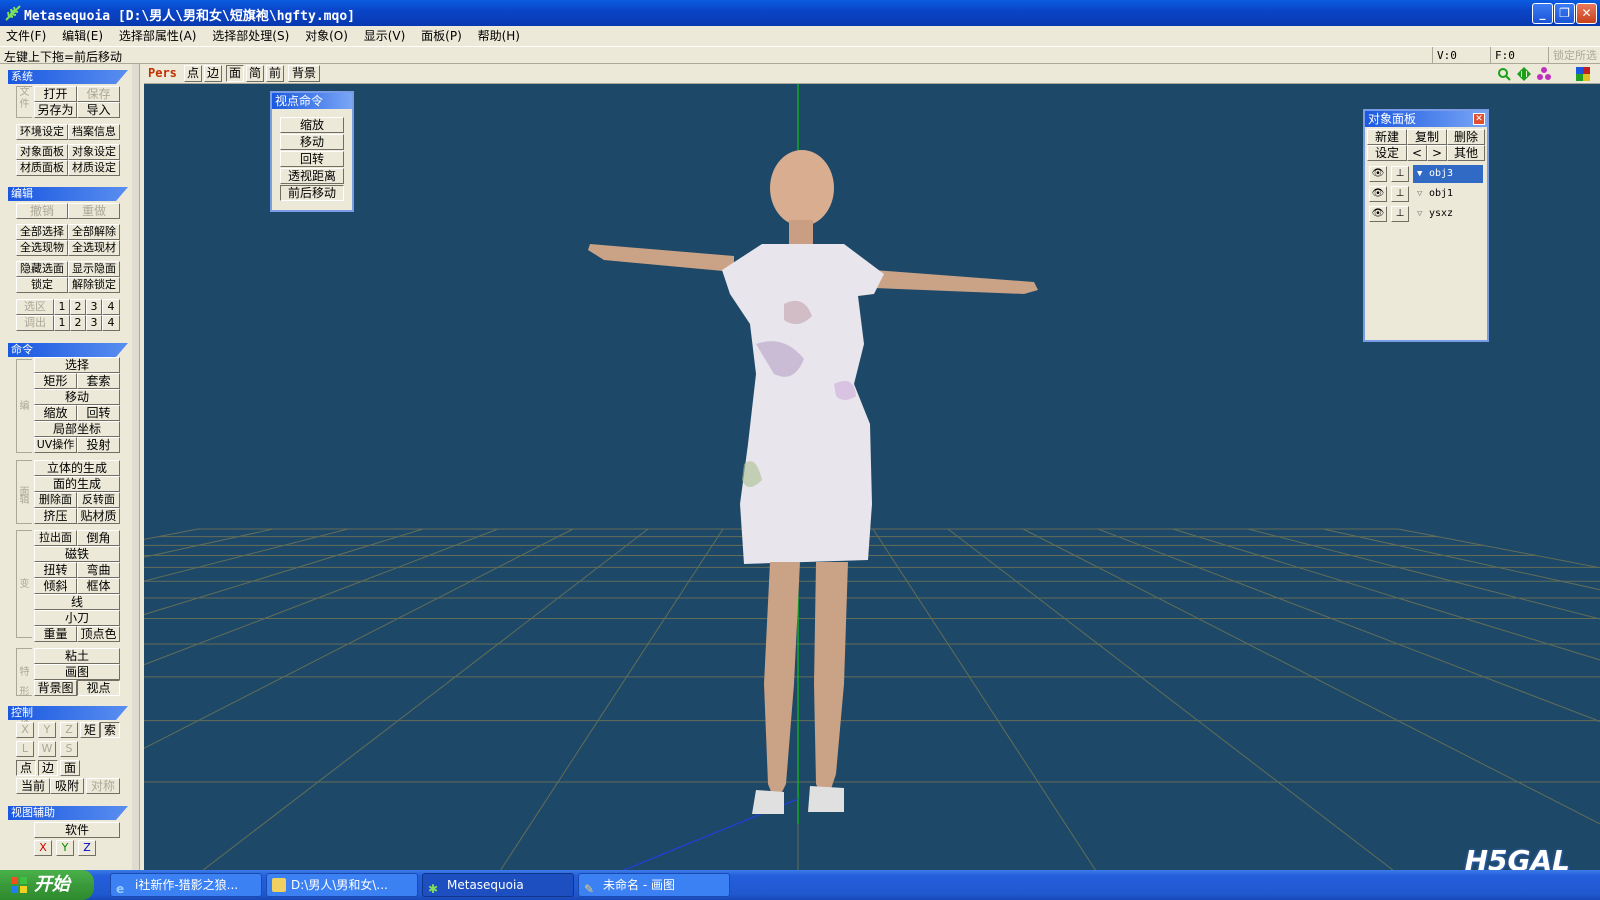  I want to click on redo-button: 重做, so click(94, 211).